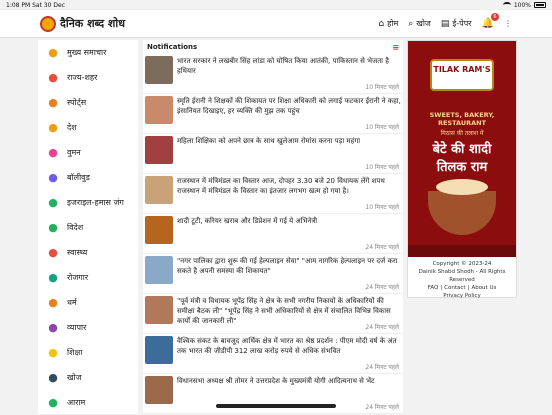 This screenshot has width=552, height=415. Describe the element at coordinates (72, 302) in the screenshot. I see `sidebar-item-label: धर्म` at that location.